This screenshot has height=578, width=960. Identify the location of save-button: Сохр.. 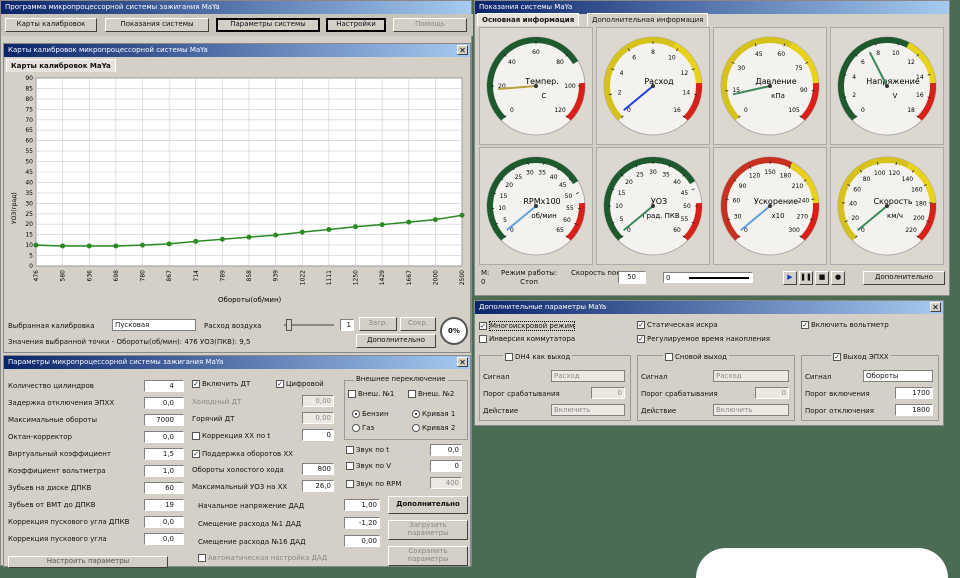
(418, 324).